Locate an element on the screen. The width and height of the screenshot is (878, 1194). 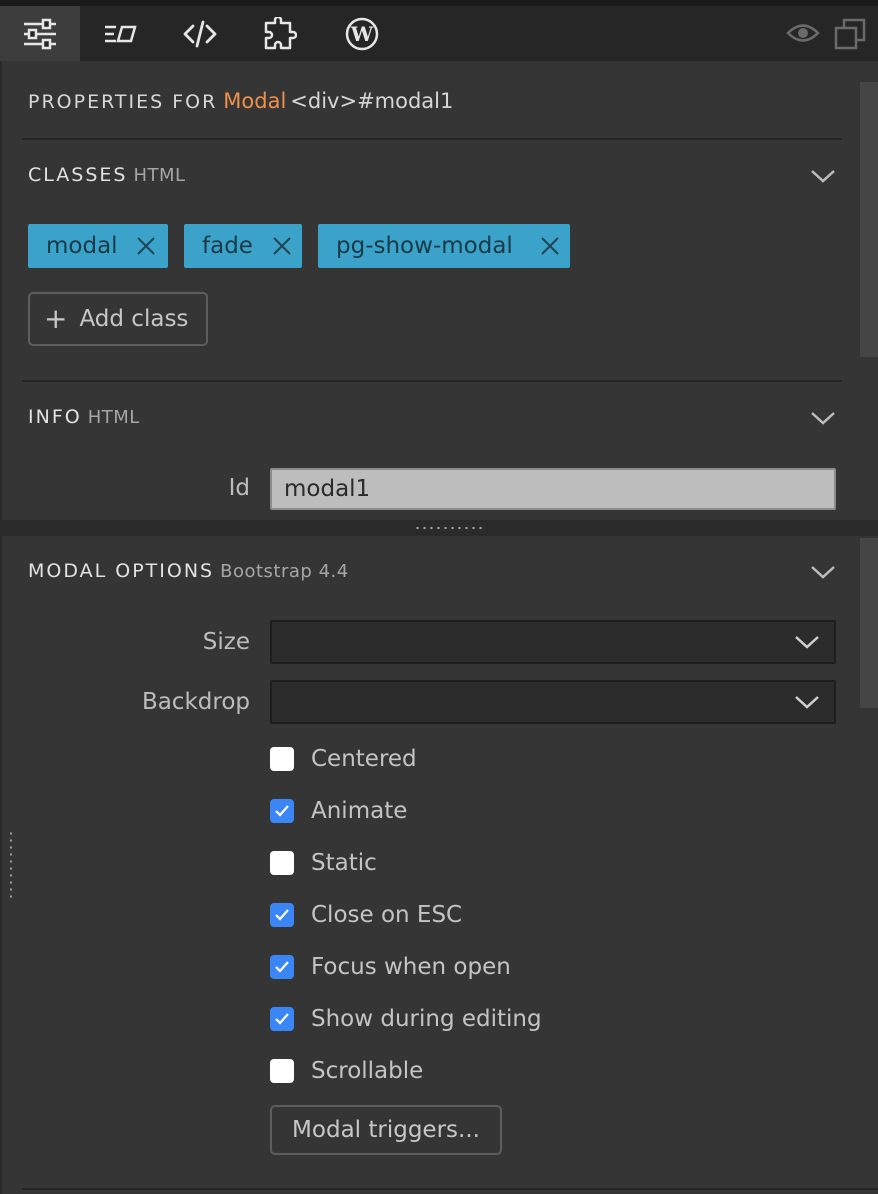
element-name: Modal is located at coordinates (255, 101).